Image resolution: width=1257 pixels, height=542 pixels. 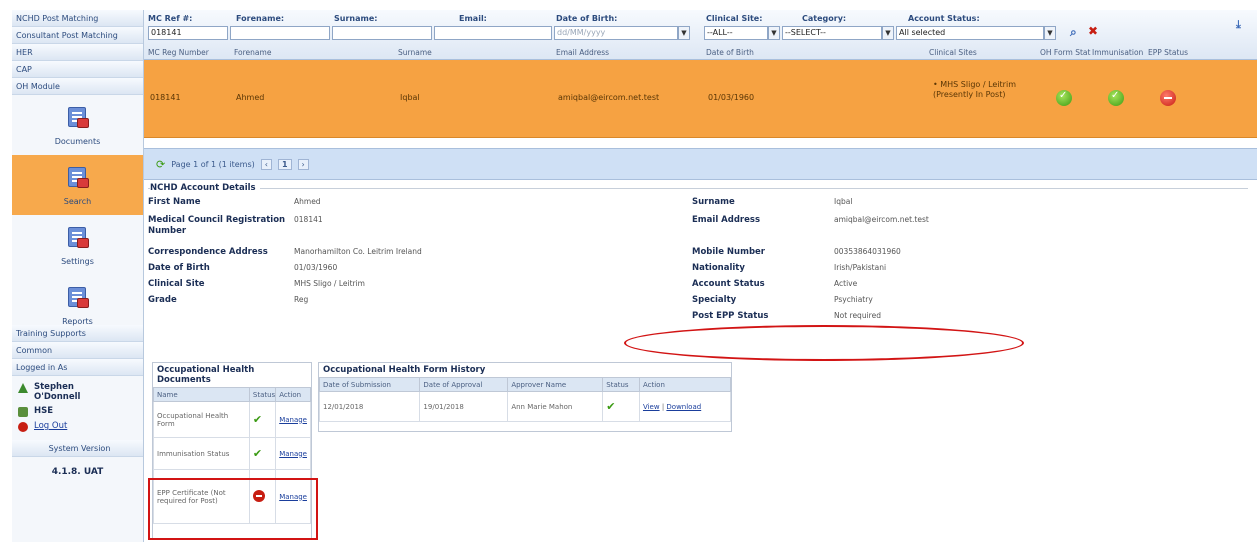 What do you see at coordinates (77, 35) in the screenshot?
I see `sidebar-link-consultant-post-matching: Consultant Post Matching` at bounding box center [77, 35].